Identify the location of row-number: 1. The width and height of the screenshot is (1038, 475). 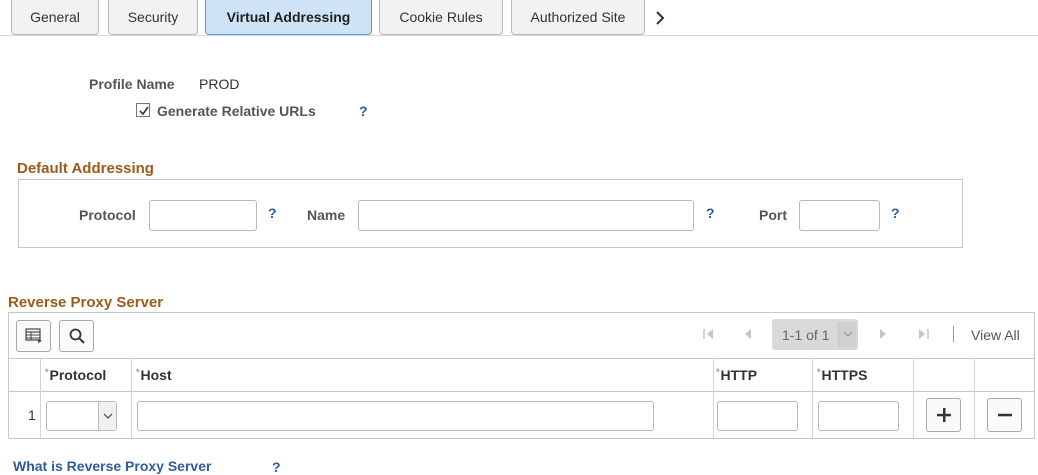
(32, 415).